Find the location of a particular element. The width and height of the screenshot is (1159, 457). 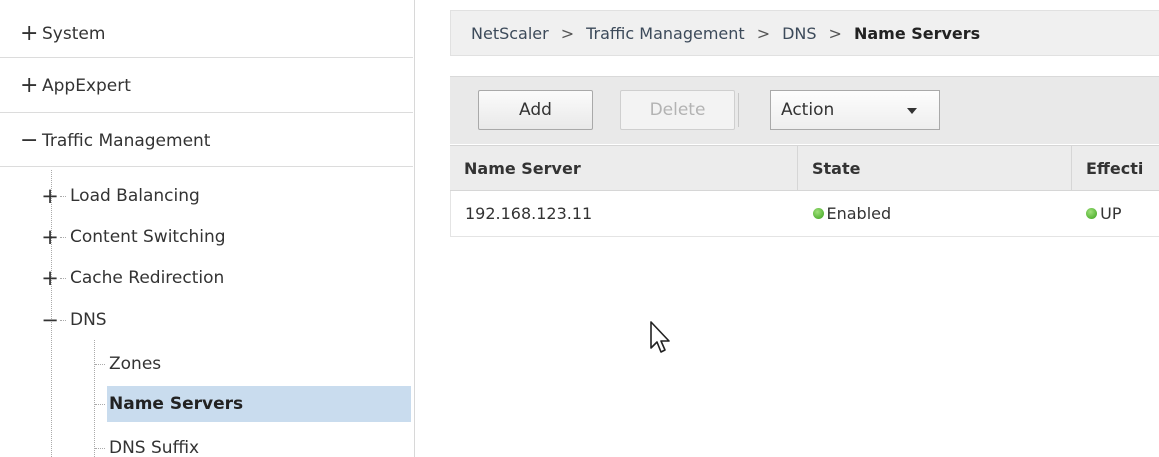

action-dropdown: Action is located at coordinates (855, 110).